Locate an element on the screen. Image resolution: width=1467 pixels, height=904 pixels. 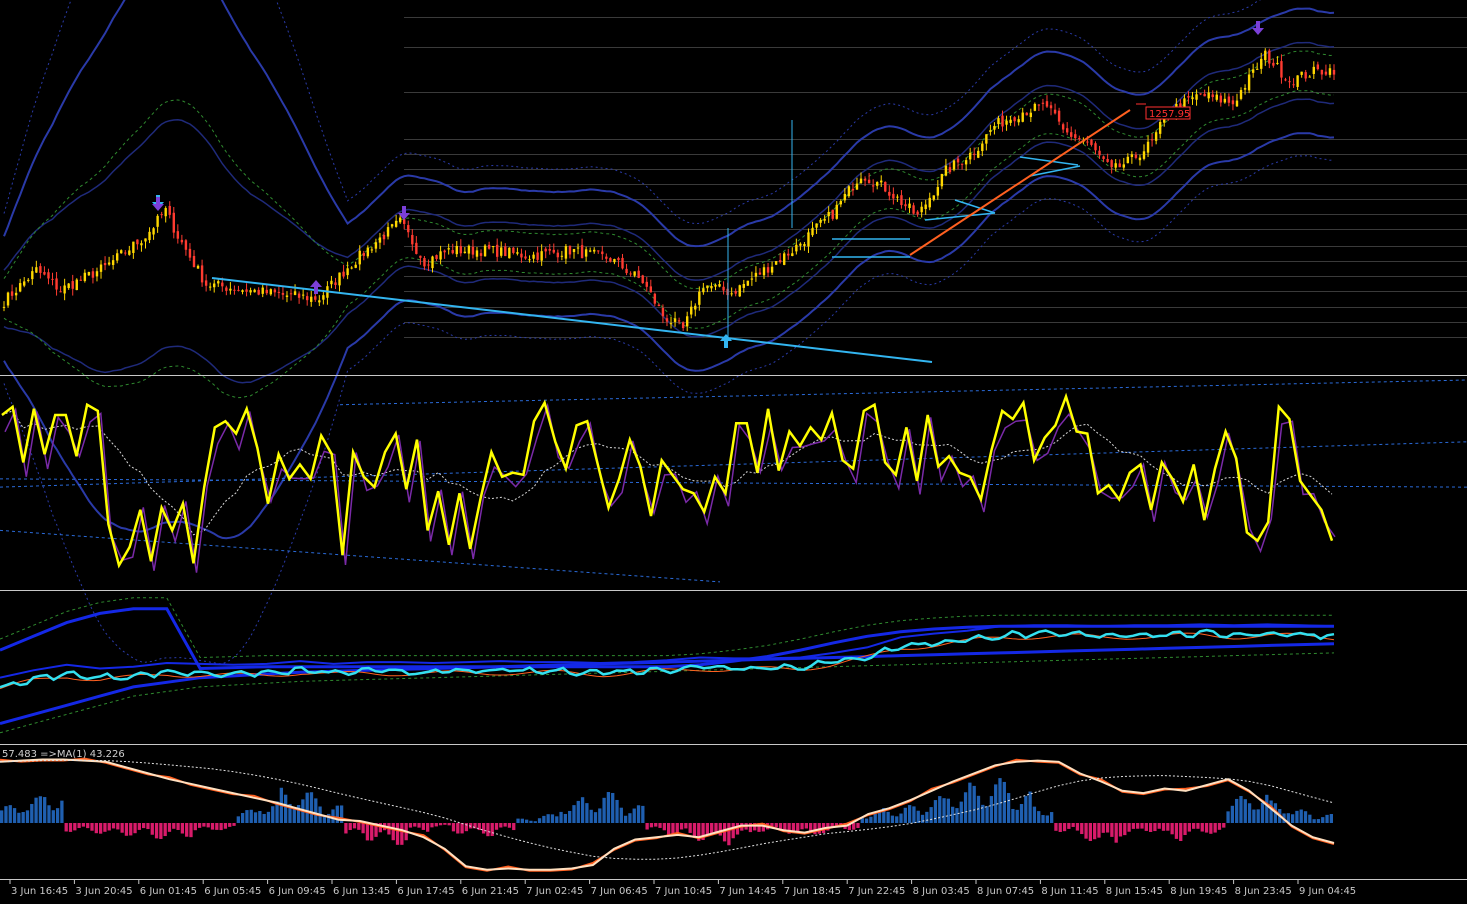
time-tick-label: 7 Jun 02:45 is located at coordinates (554, 891).